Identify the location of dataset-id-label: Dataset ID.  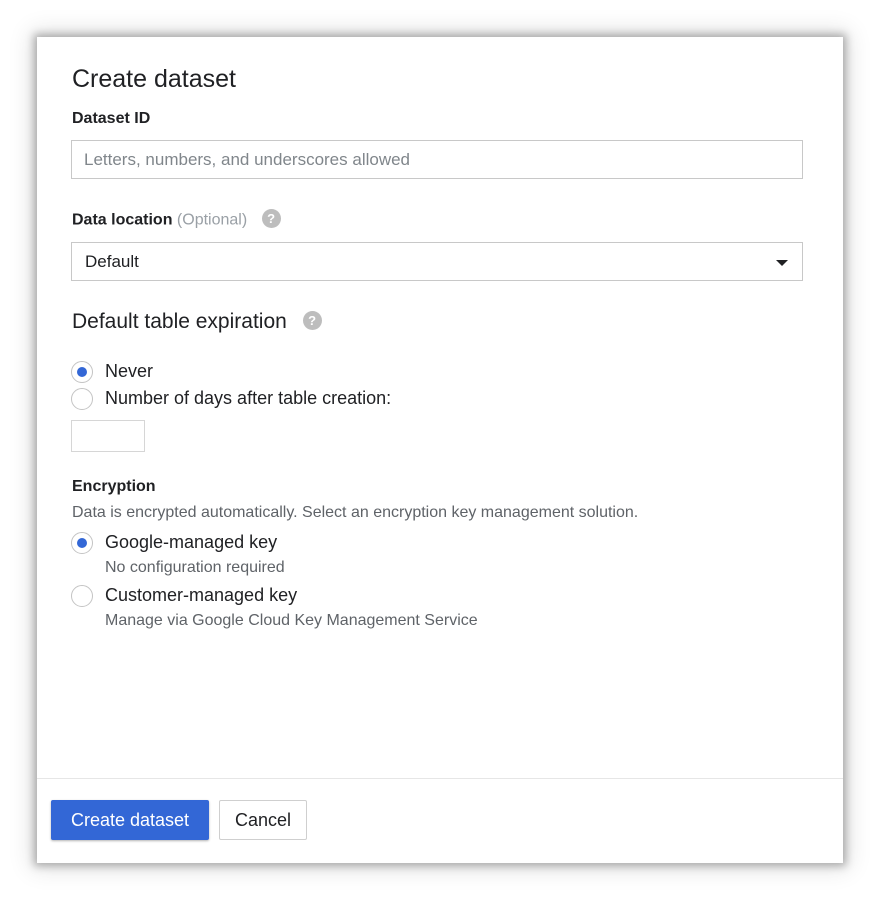
(111, 118).